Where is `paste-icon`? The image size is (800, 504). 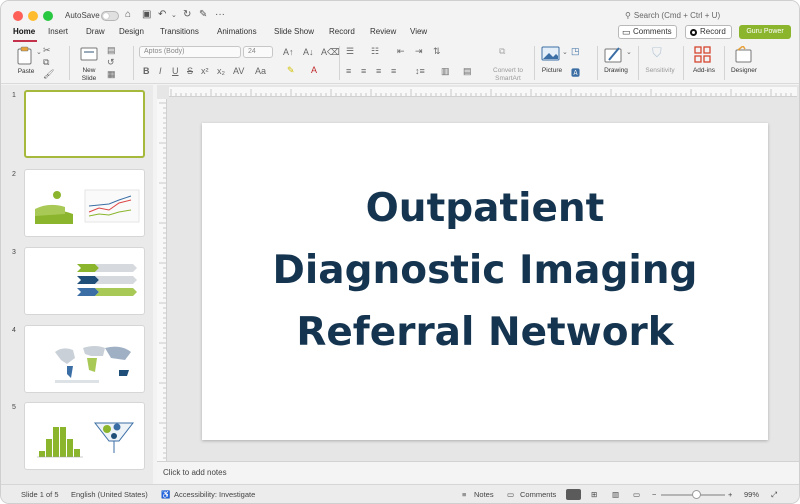
paste-icon is located at coordinates (25, 56).